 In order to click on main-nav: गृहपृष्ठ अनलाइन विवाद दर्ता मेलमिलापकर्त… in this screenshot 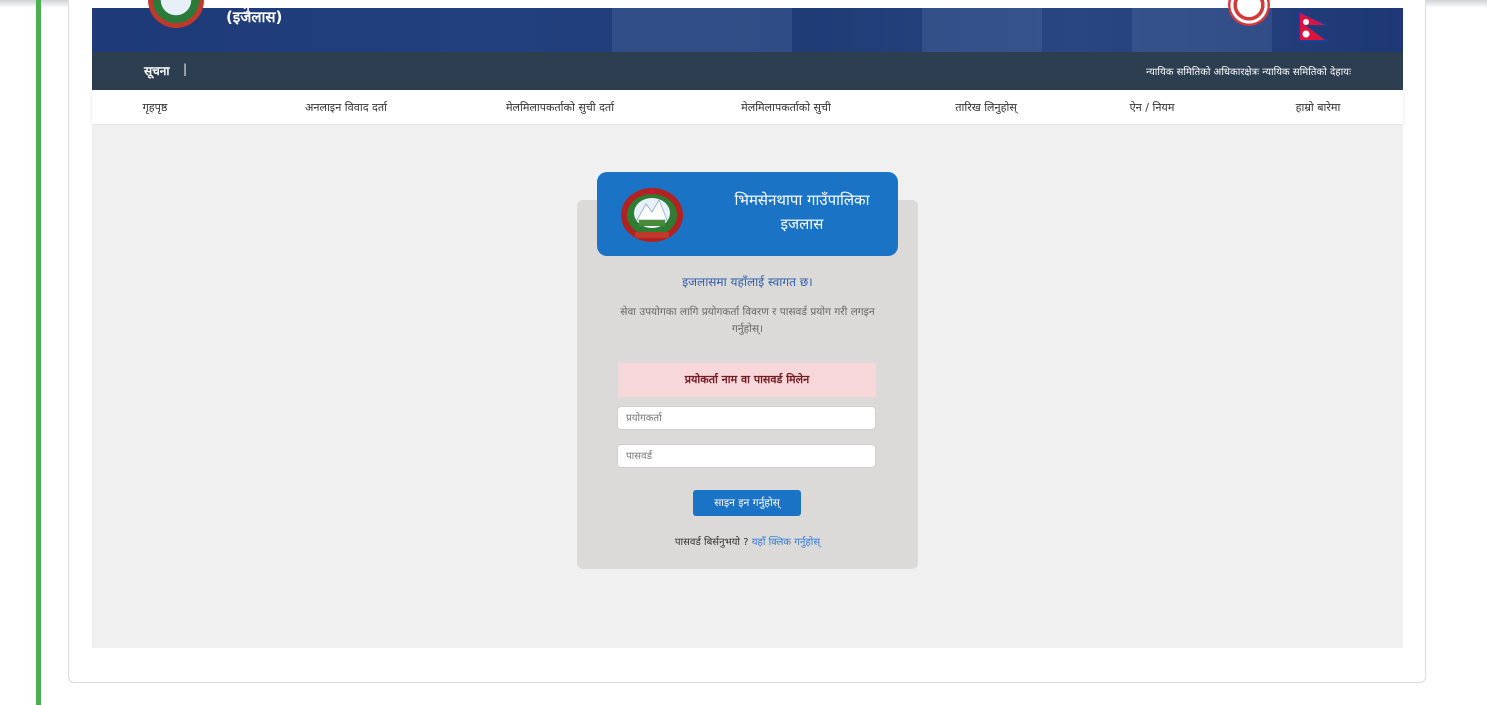, I will do `click(747, 107)`.